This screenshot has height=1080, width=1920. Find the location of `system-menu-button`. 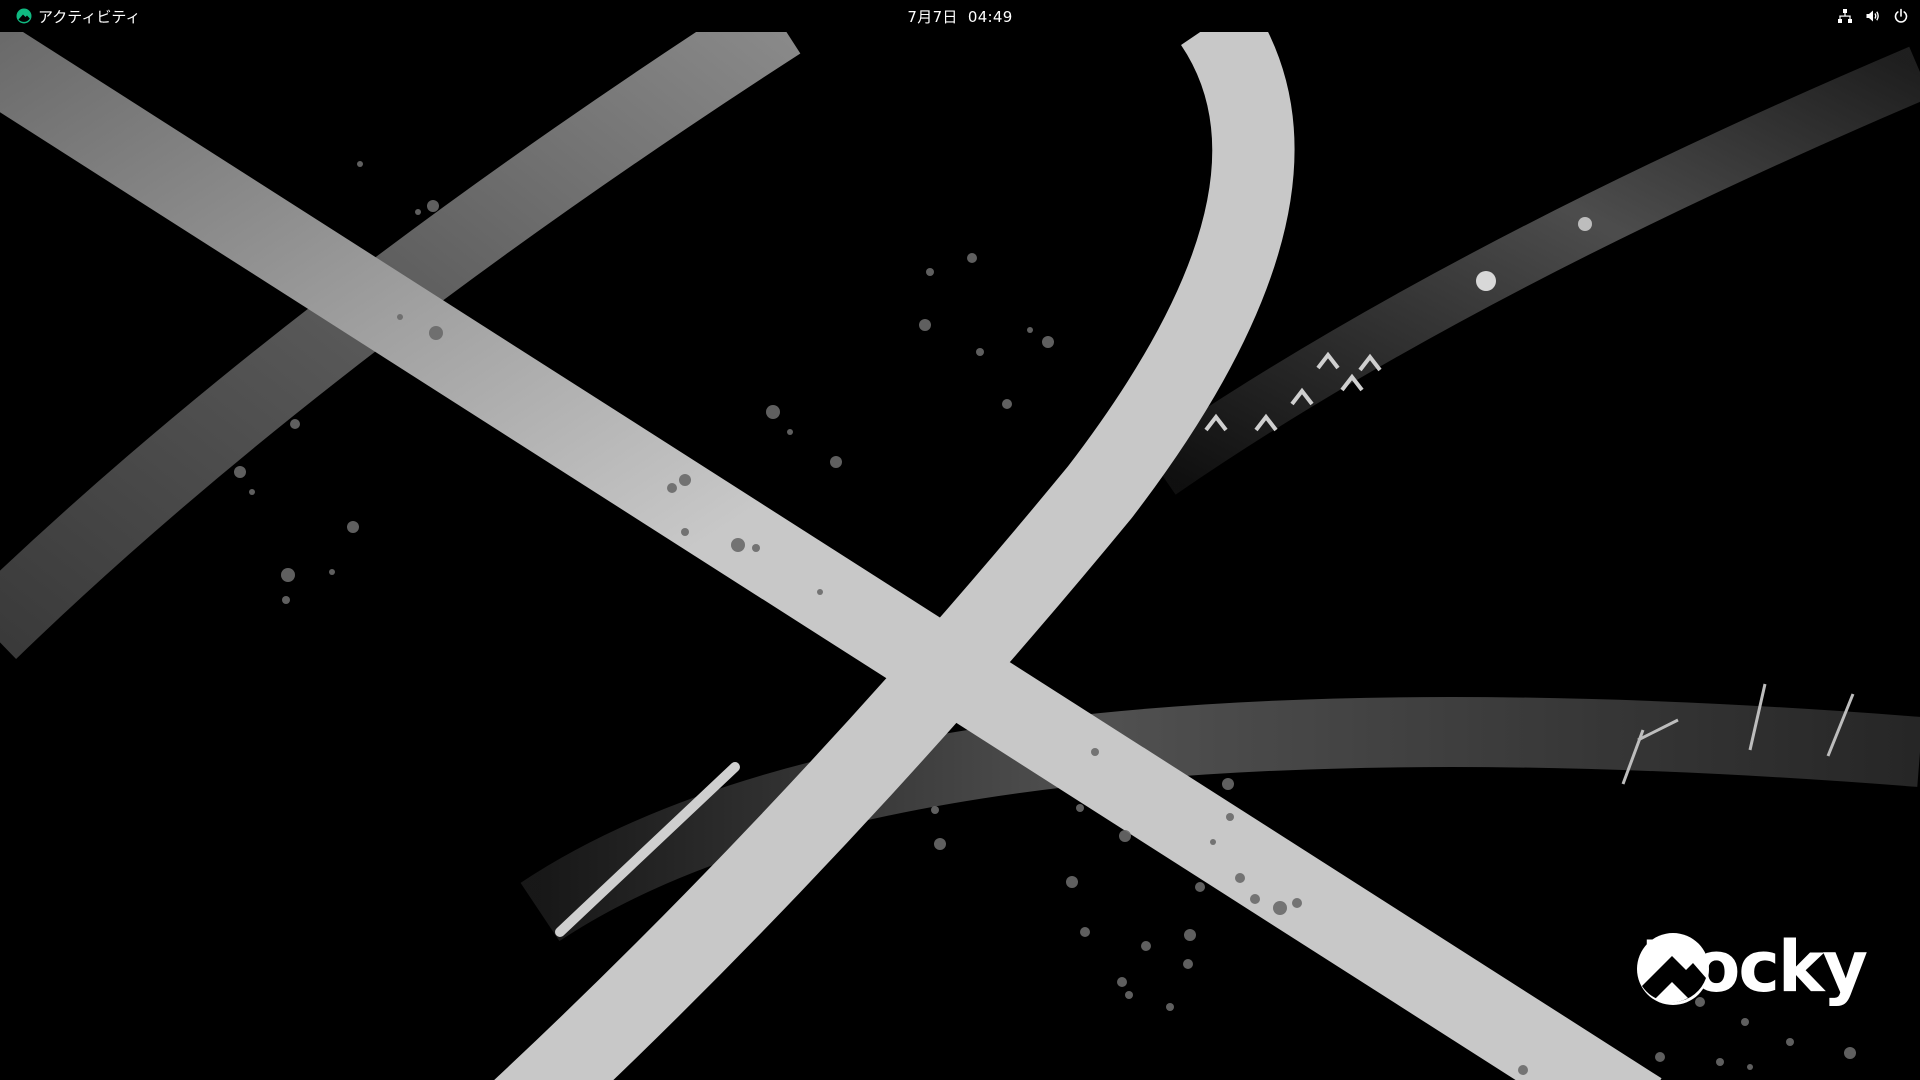

system-menu-button is located at coordinates (1874, 16).